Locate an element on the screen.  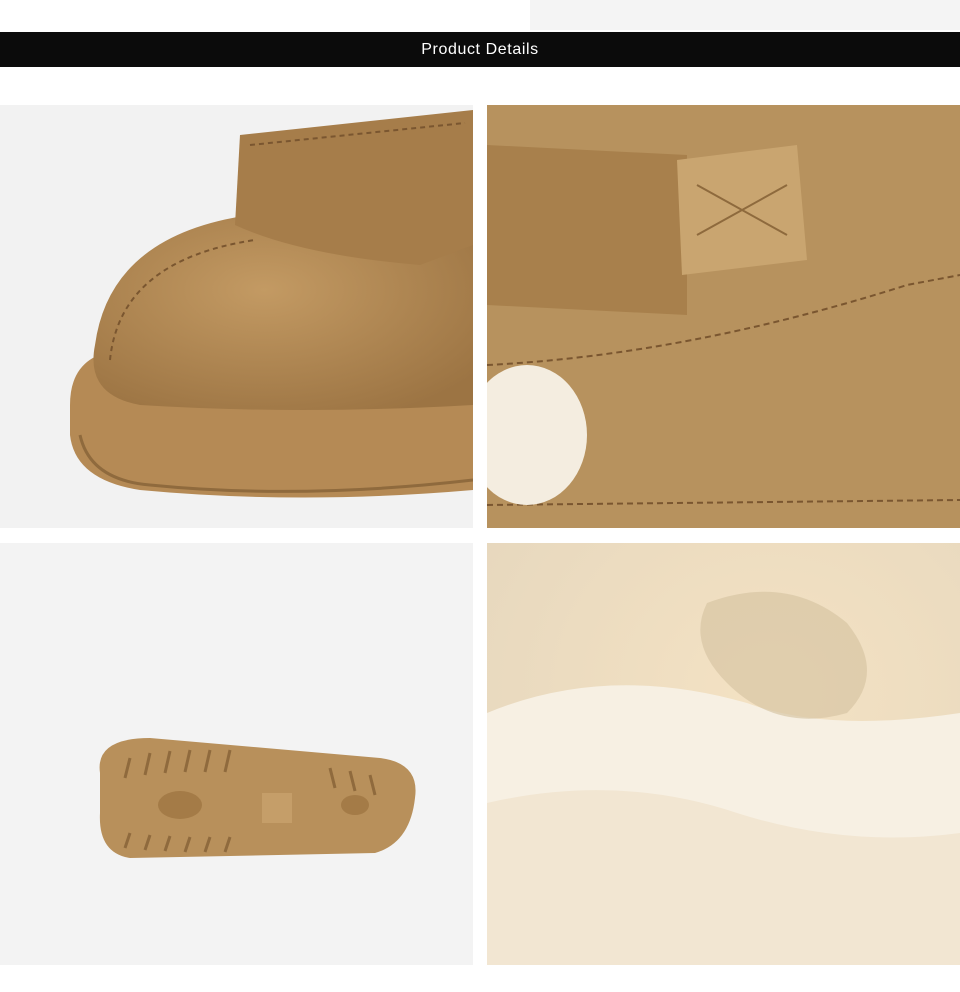
page-title: Product Details is located at coordinates (480, 49).